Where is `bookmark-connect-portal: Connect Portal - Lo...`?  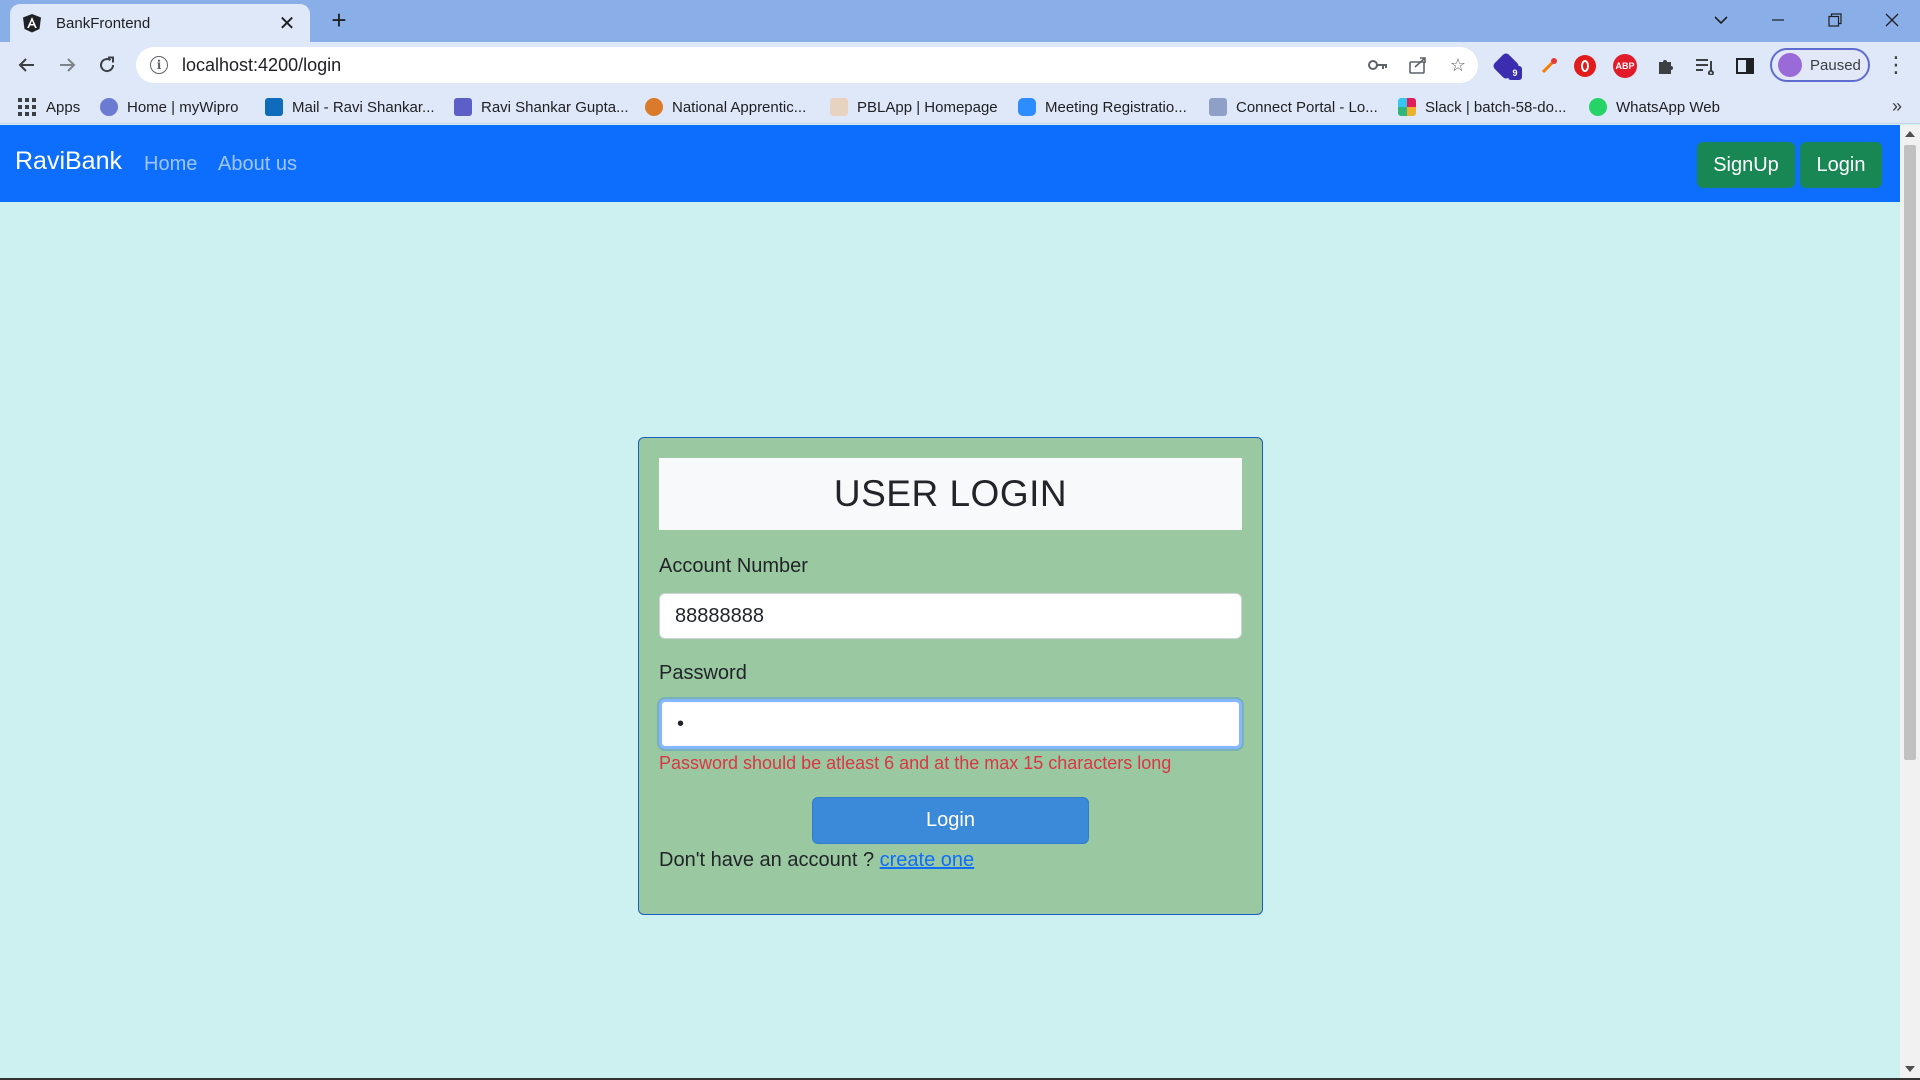
bookmark-connect-portal: Connect Portal - Lo... is located at coordinates (1293, 107).